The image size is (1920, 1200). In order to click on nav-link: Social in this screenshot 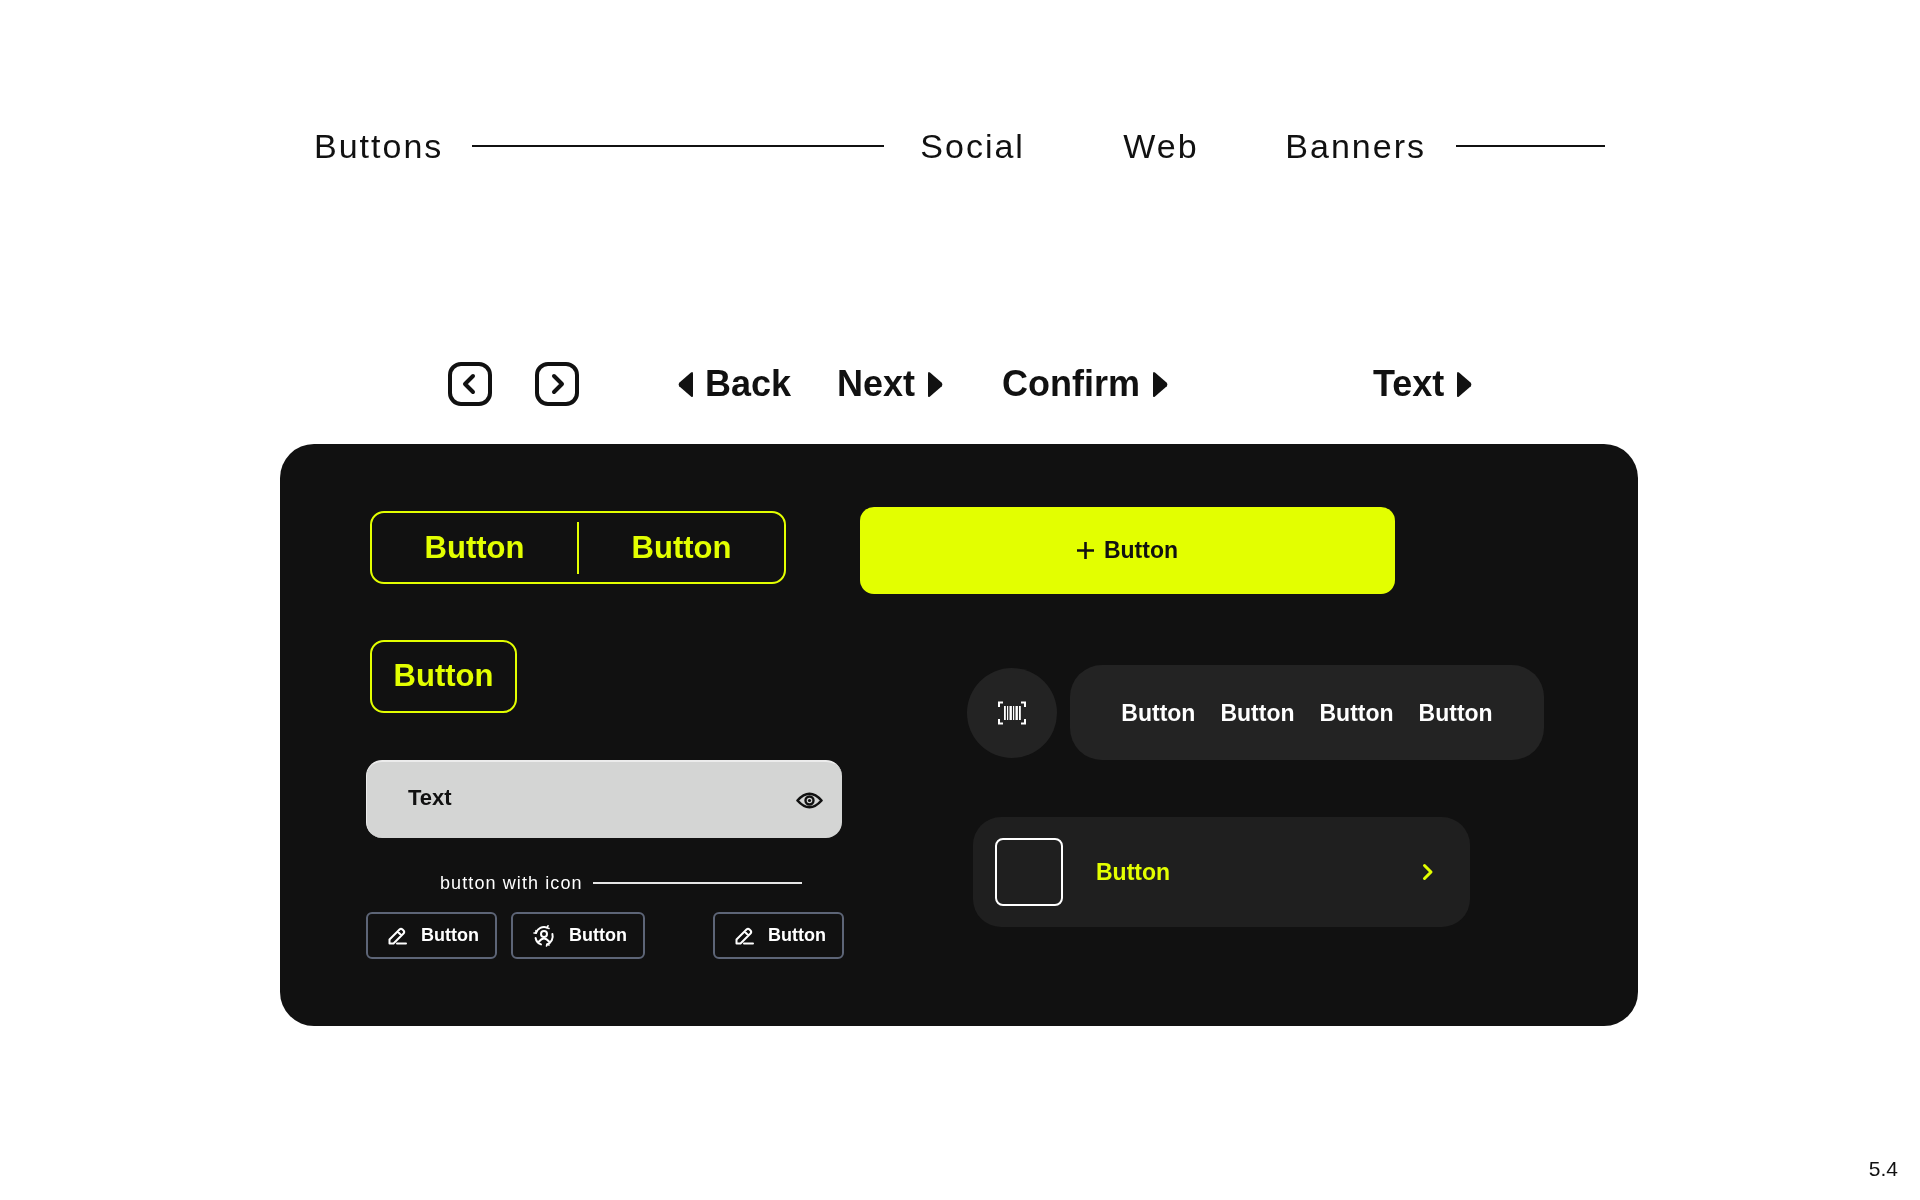, I will do `click(972, 146)`.